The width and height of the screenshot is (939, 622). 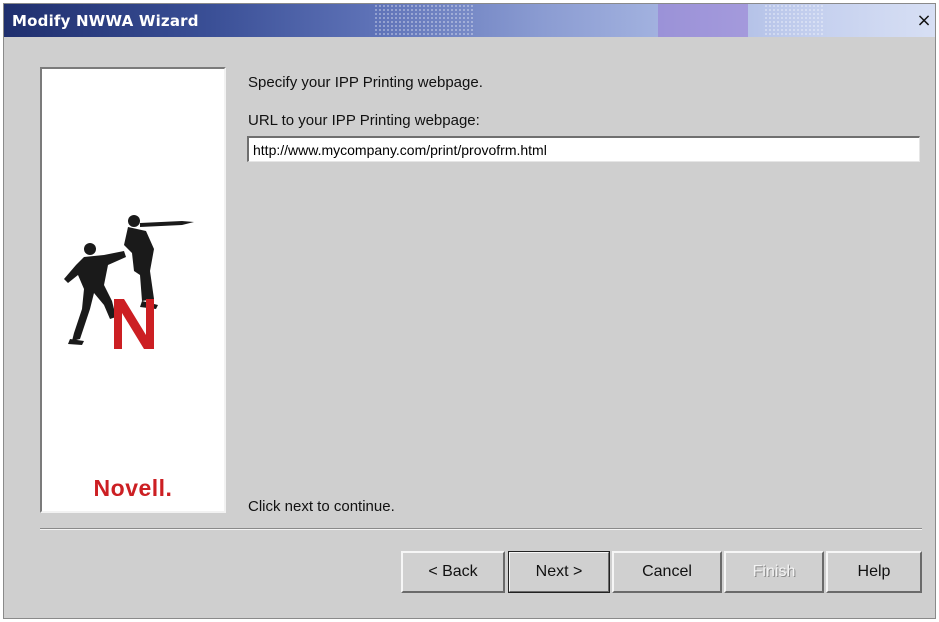 What do you see at coordinates (774, 572) in the screenshot?
I see `finish-button: Finish` at bounding box center [774, 572].